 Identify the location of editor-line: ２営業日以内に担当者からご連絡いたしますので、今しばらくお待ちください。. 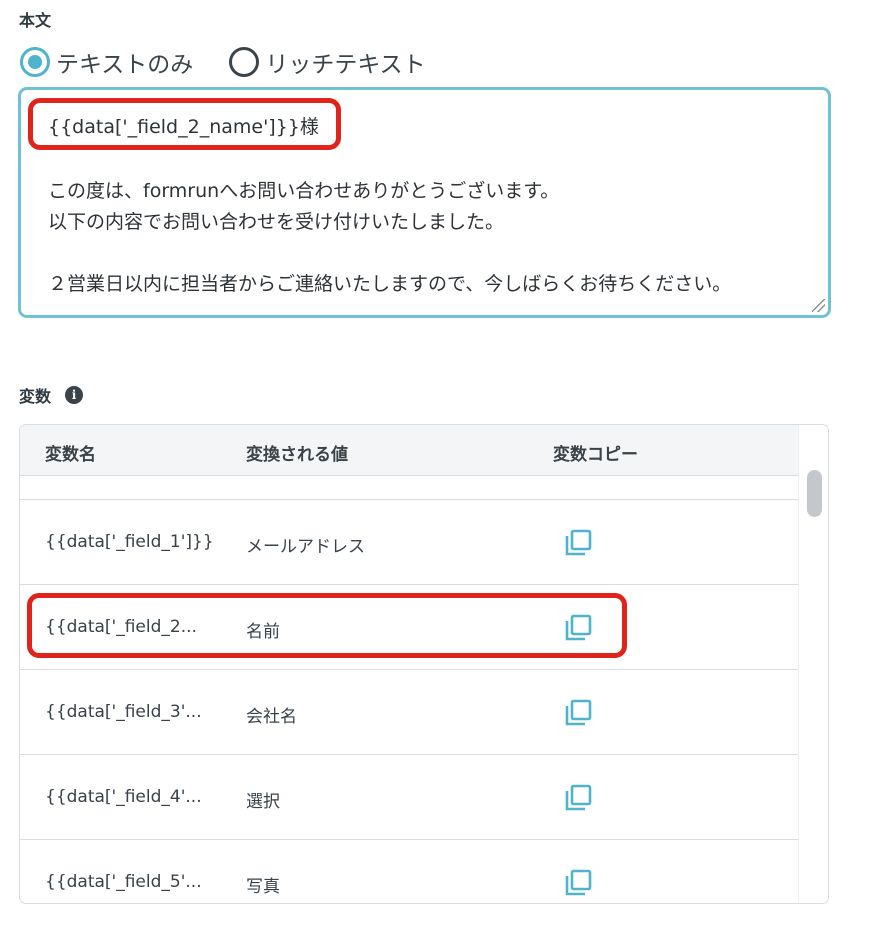
(390, 284).